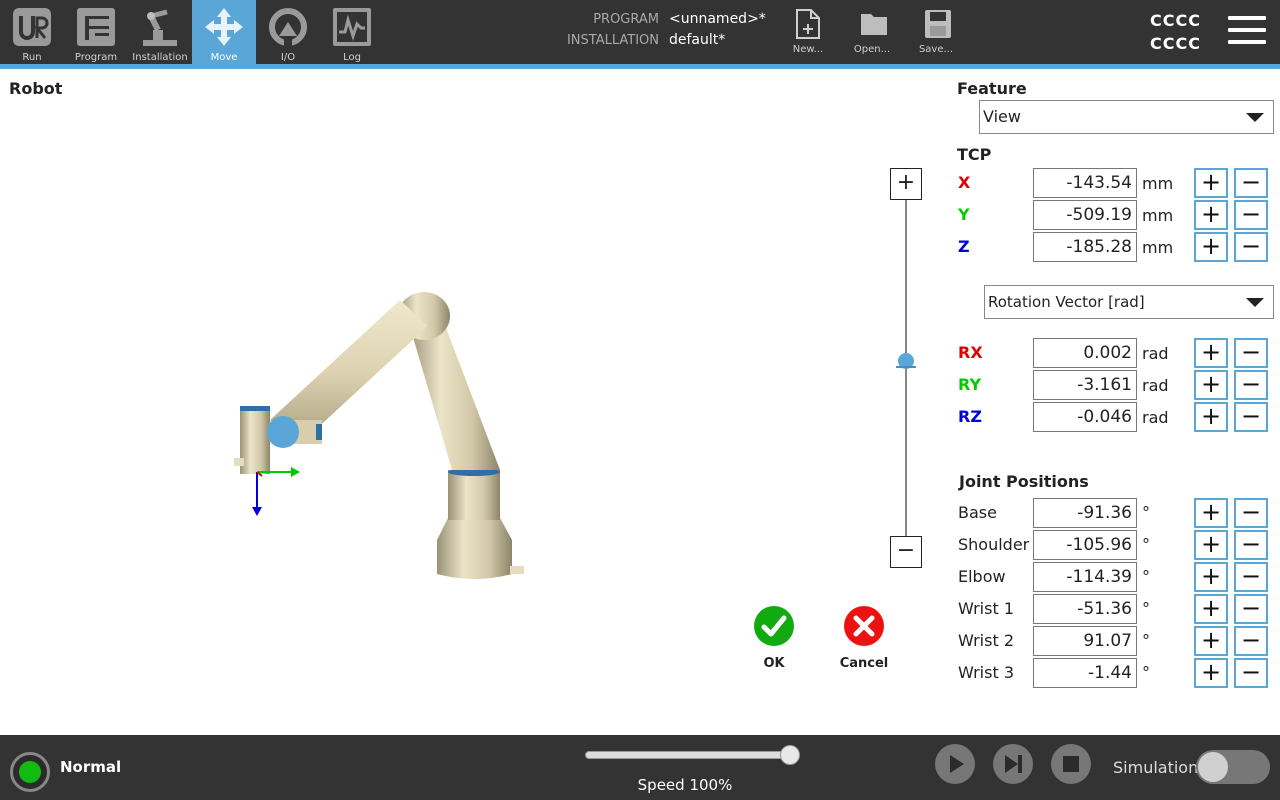  I want to click on hamburger-menu-icon, so click(1247, 32).